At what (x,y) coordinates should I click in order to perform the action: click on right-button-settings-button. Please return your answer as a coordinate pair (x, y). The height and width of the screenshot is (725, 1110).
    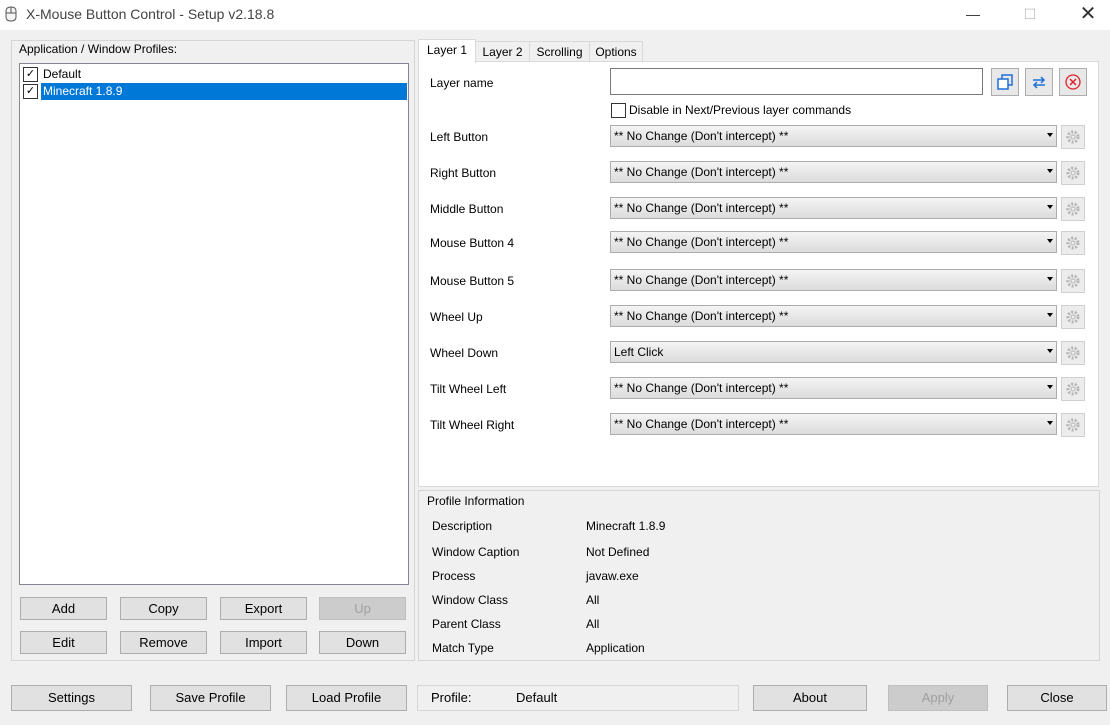
    Looking at the image, I should click on (1073, 173).